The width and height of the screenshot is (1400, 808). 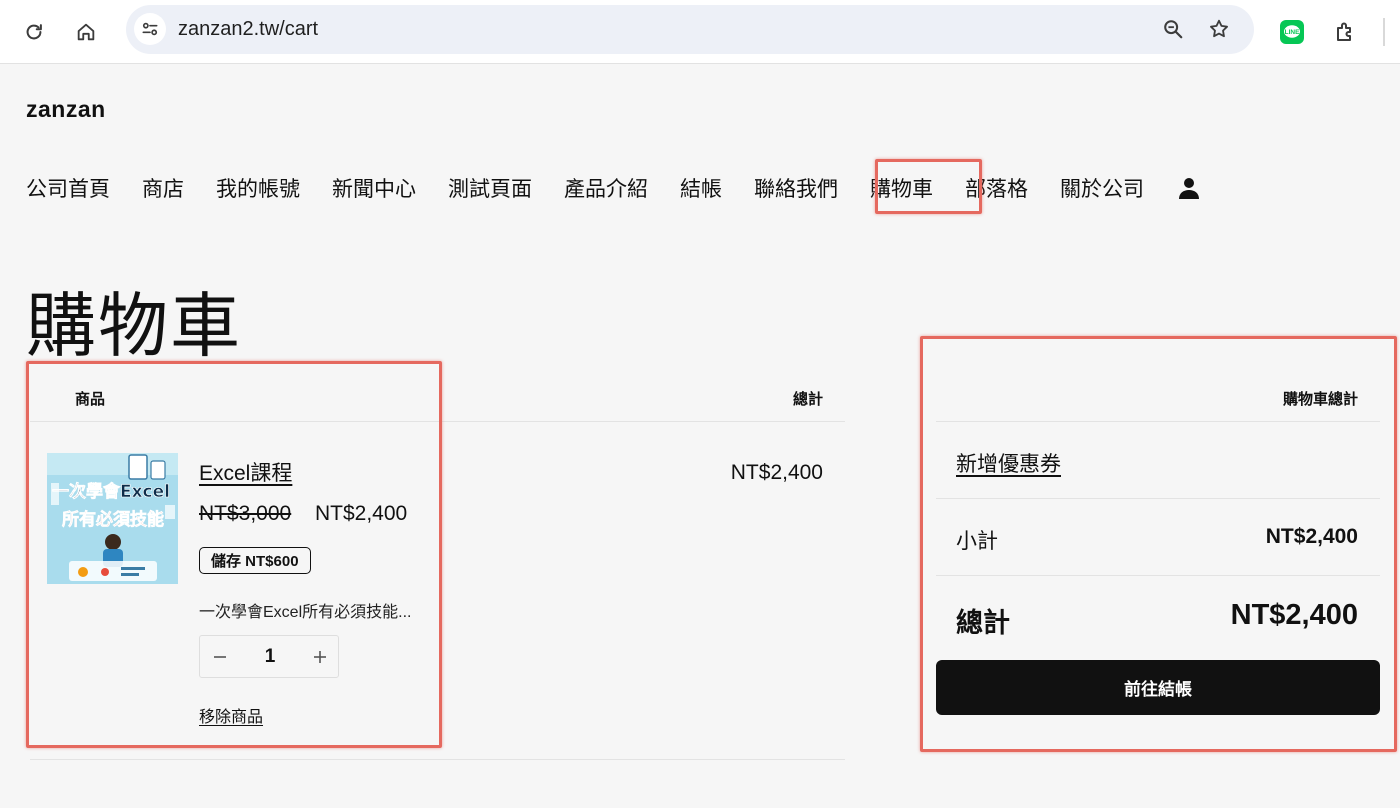 What do you see at coordinates (1173, 29) in the screenshot?
I see `zoom-icon` at bounding box center [1173, 29].